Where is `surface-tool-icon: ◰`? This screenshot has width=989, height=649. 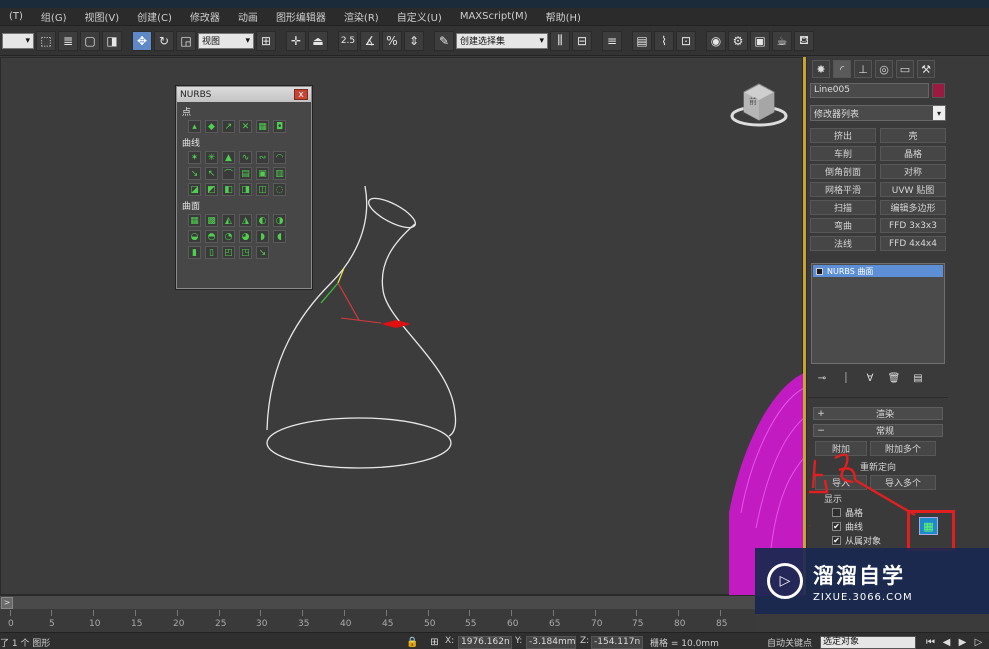 surface-tool-icon: ◰ is located at coordinates (228, 252).